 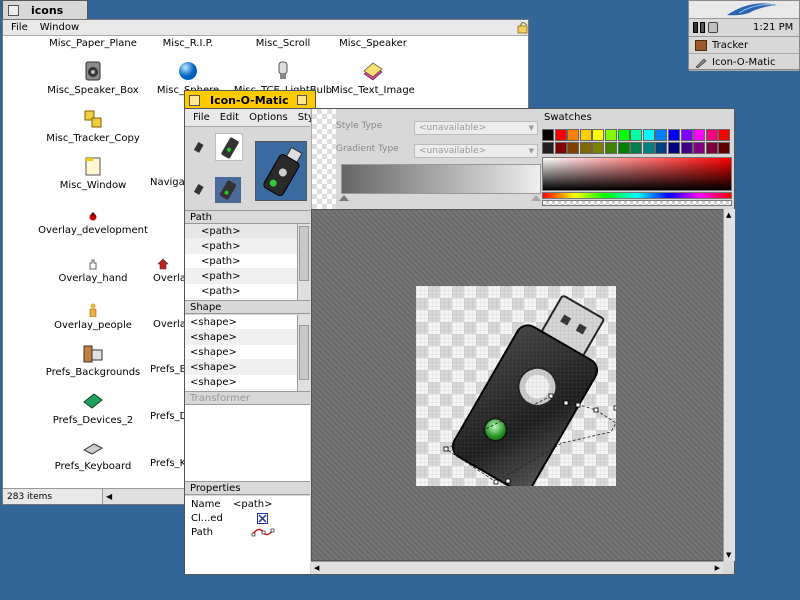 What do you see at coordinates (93, 408) in the screenshot?
I see `file-icon-item: Prefs_Devices_2` at bounding box center [93, 408].